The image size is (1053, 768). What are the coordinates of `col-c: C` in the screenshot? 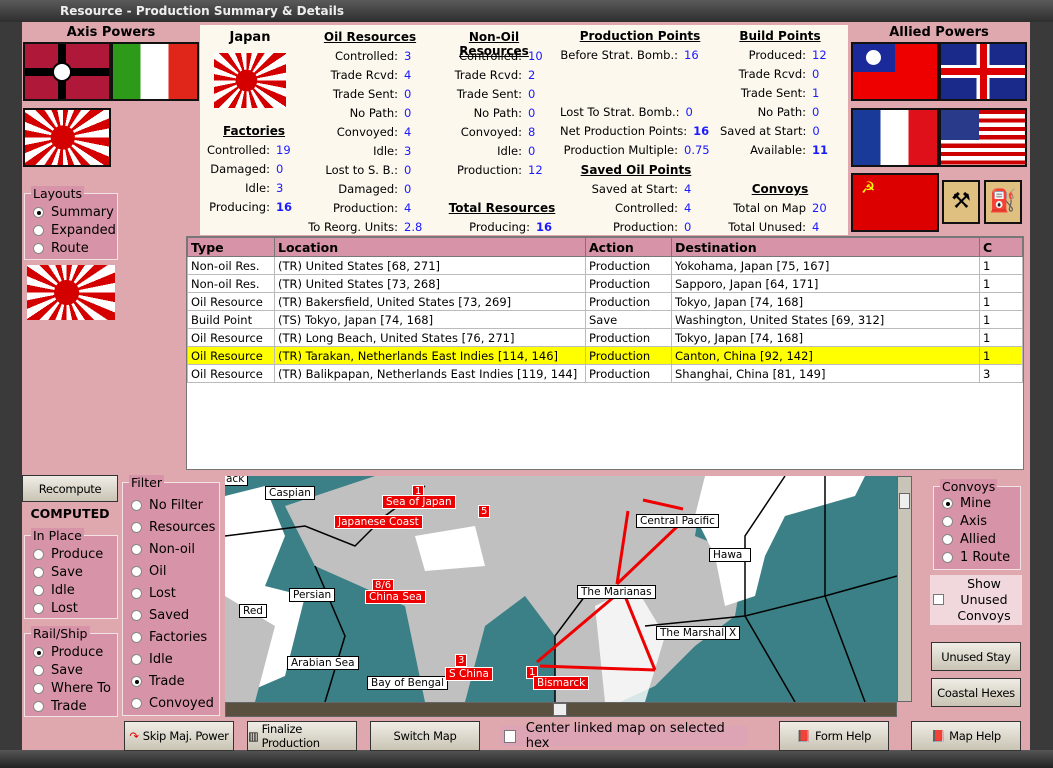 It's located at (1001, 247).